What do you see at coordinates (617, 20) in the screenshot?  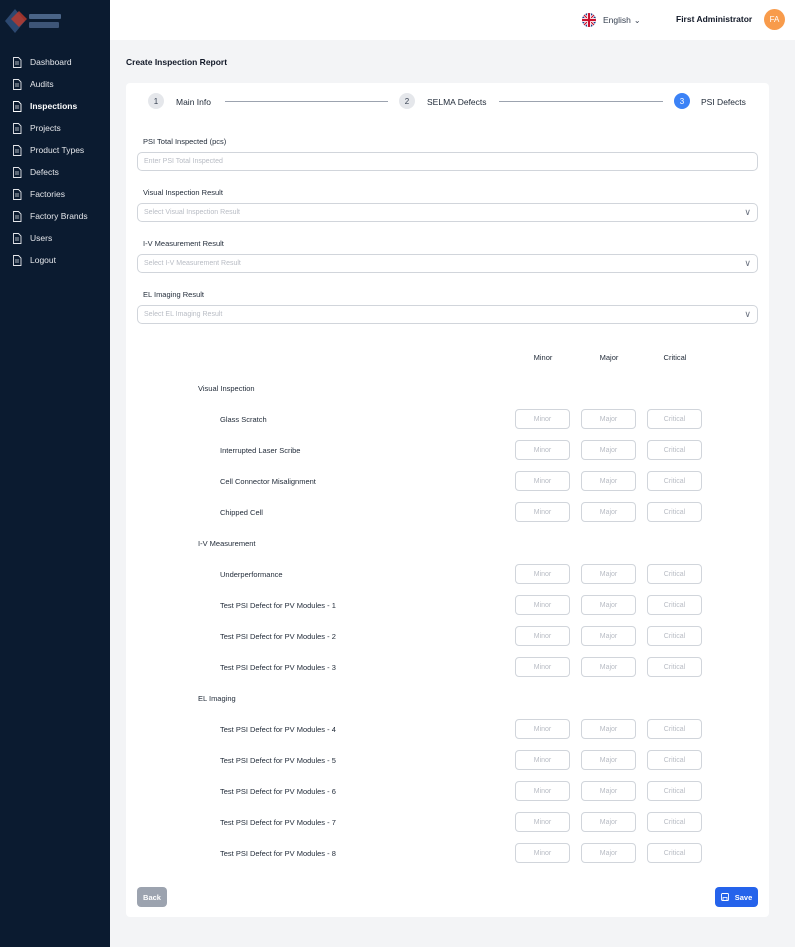 I see `language-label: English` at bounding box center [617, 20].